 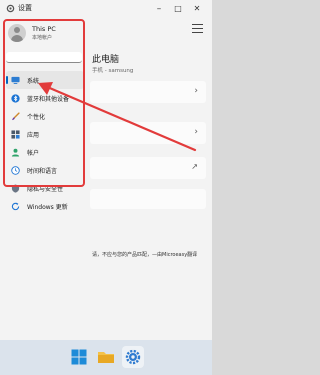 I want to click on nav-item-windows-update: Windows 更新, so click(x=45, y=206).